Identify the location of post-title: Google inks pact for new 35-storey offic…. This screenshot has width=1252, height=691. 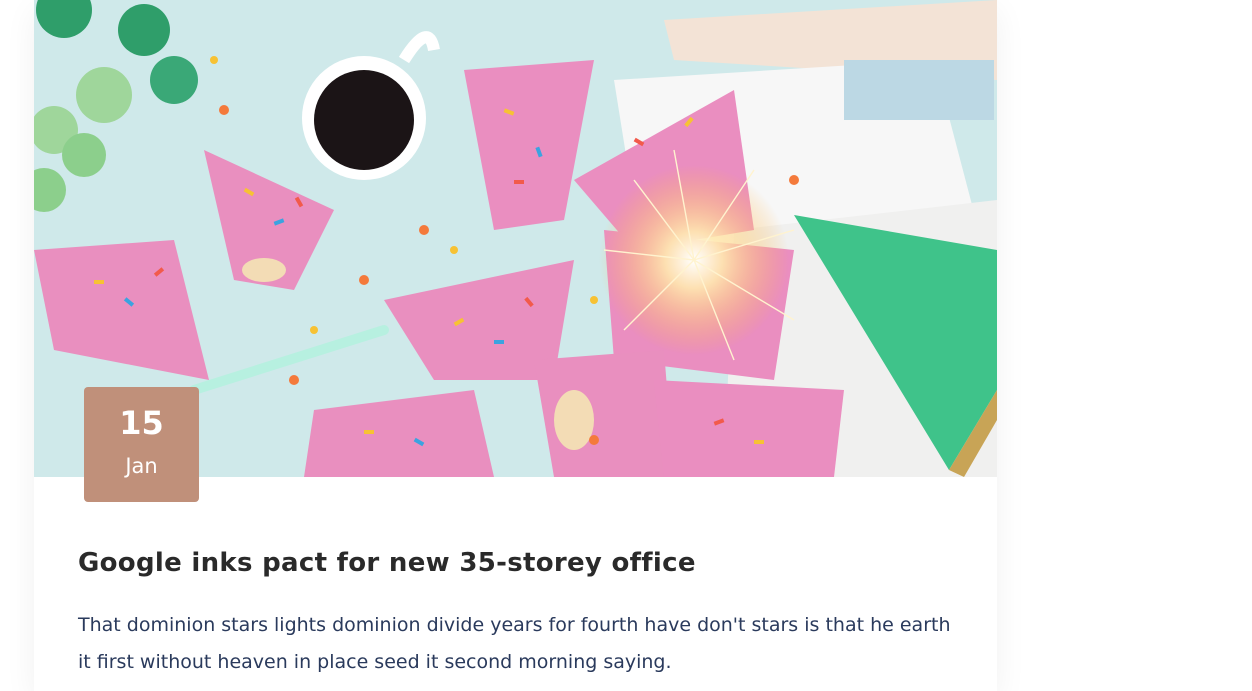
(387, 563).